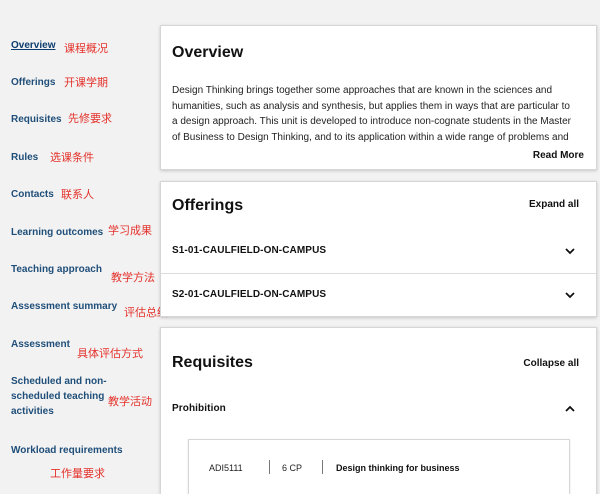  I want to click on annotation-rules: 选课条件, so click(72, 157).